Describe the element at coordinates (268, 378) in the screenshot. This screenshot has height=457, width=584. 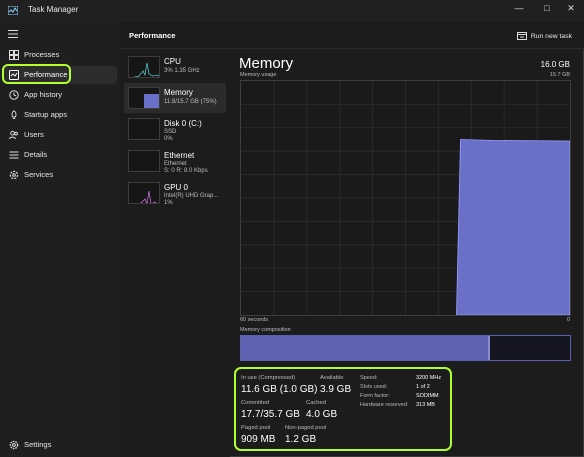
I see `in-use-label: In use (Compressed)` at that location.